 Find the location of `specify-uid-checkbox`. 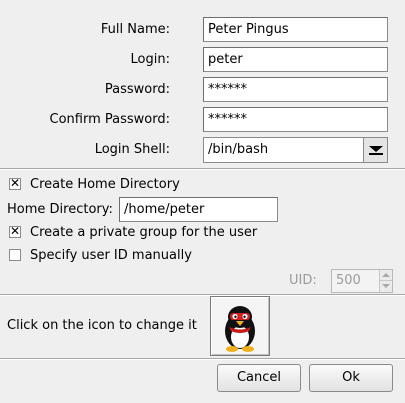

specify-uid-checkbox is located at coordinates (15, 255).